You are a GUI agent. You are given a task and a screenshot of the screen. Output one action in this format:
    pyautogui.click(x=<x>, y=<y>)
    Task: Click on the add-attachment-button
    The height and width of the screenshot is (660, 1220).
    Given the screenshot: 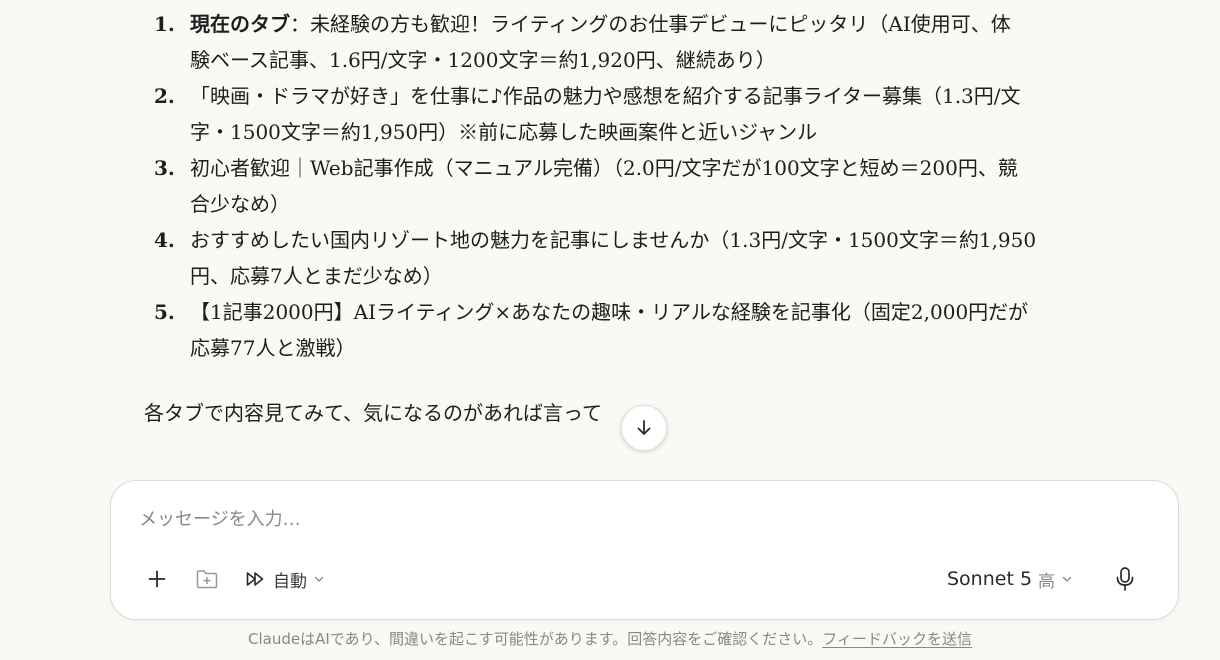 What is the action you would take?
    pyautogui.click(x=157, y=579)
    